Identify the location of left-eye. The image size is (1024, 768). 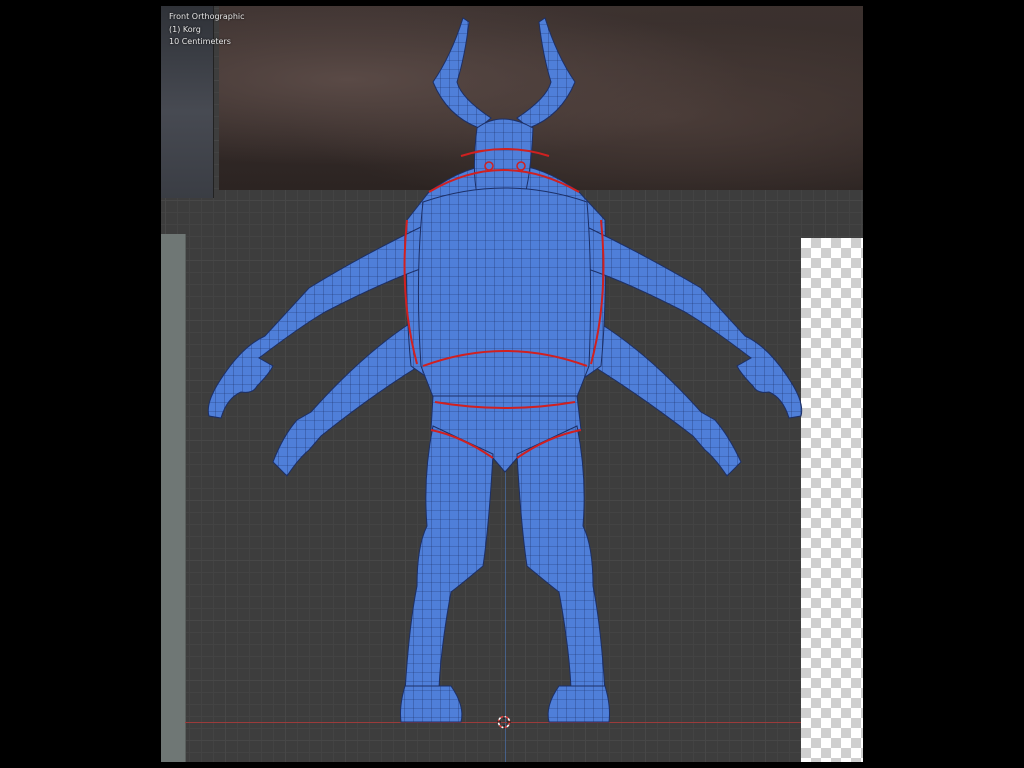
(489, 166).